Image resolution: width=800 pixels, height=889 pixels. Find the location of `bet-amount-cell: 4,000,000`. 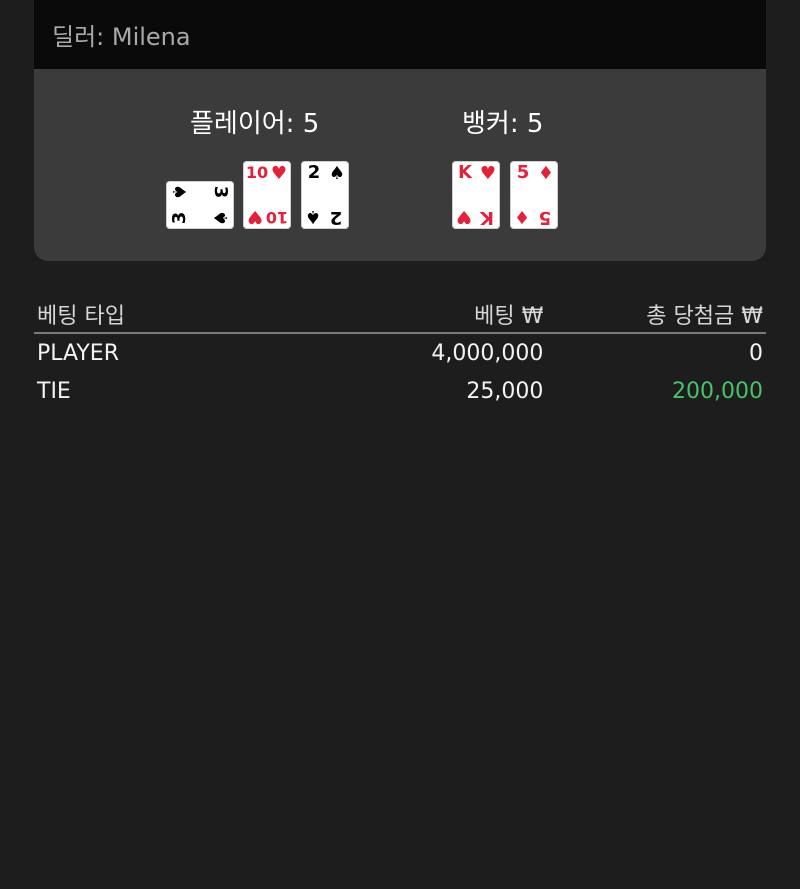

bet-amount-cell: 4,000,000 is located at coordinates (487, 353).